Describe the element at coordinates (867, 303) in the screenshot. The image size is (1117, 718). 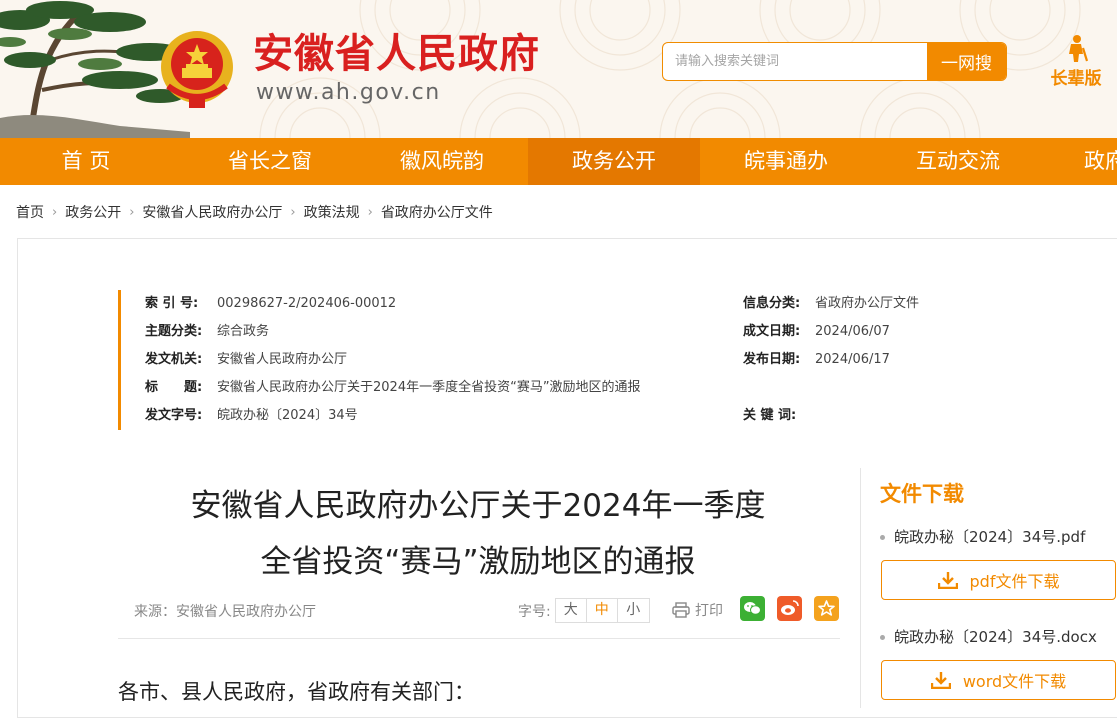
I see `meta-value: 省政府办公厅文件` at that location.